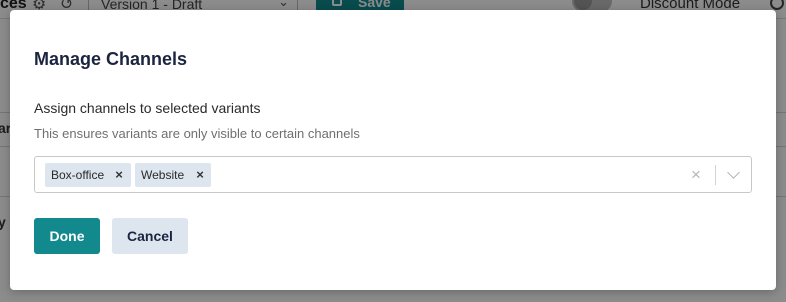 The image size is (786, 302). I want to click on cancel-button: Cancel, so click(150, 236).